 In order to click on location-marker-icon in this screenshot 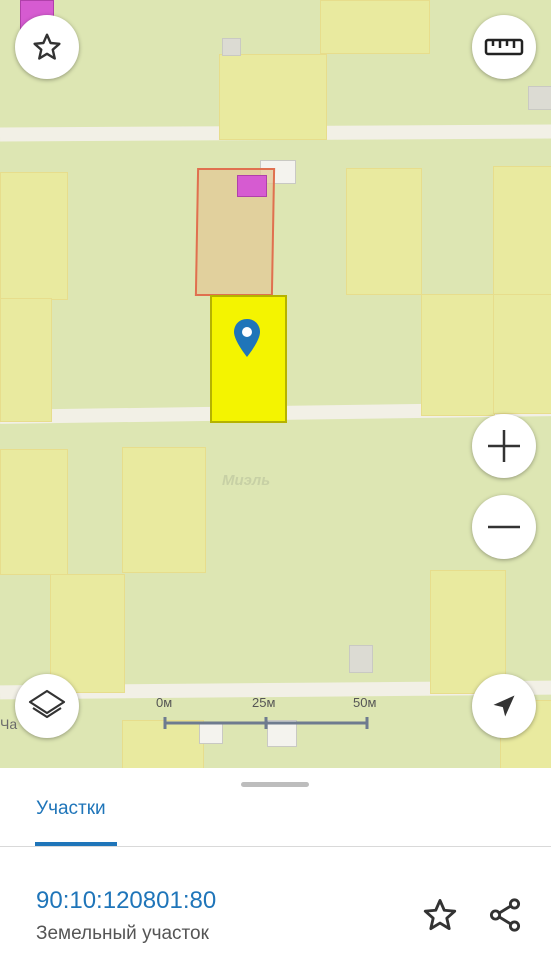, I will do `click(247, 338)`.